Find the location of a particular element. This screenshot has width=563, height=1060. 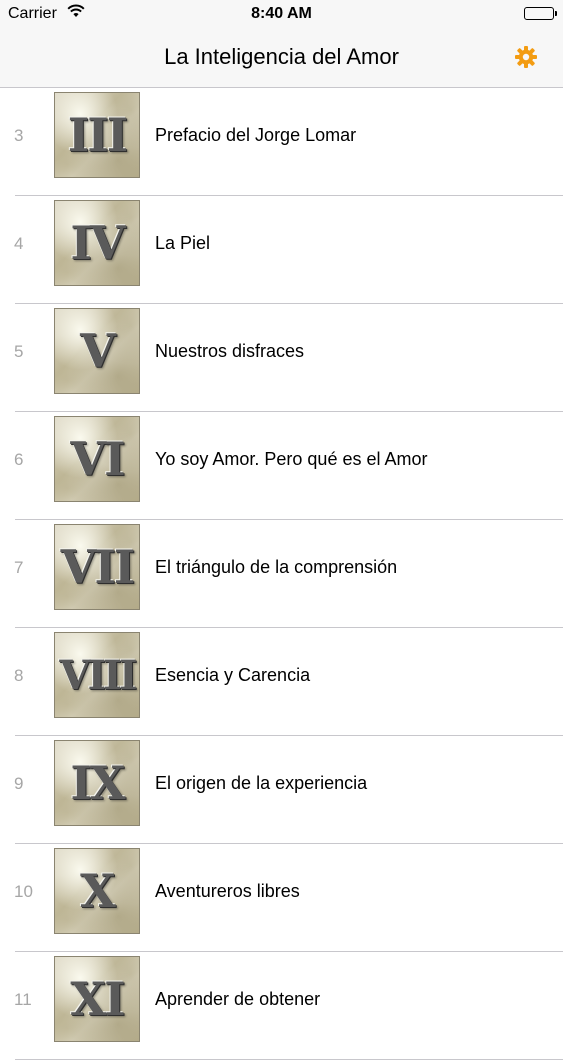

list-item: 6 VI Yo soy Amor. Pero qué es el Amor is located at coordinates (281, 466).